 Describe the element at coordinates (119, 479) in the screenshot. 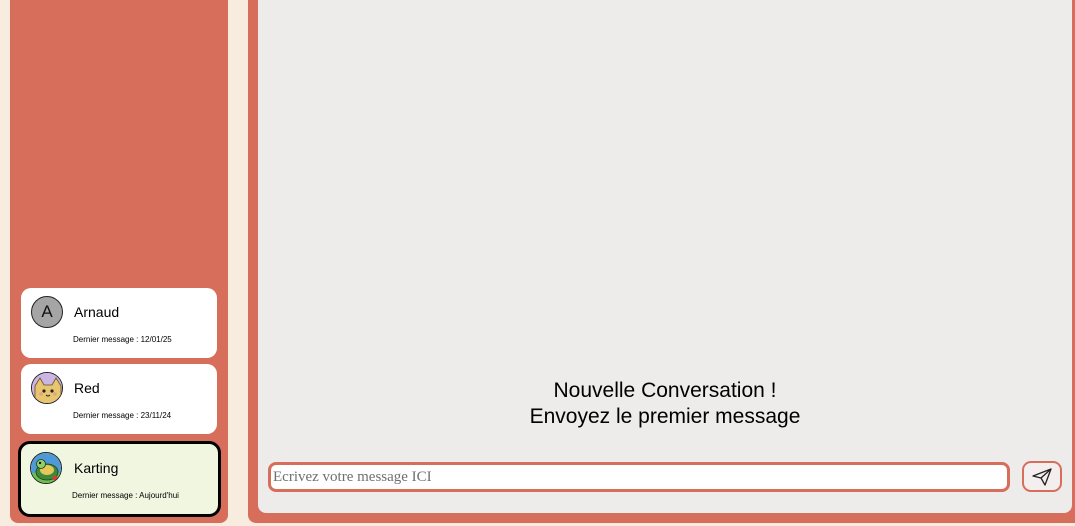

I see `conversation-item-karting: Karting Dernier message : Aujourd'hui` at that location.